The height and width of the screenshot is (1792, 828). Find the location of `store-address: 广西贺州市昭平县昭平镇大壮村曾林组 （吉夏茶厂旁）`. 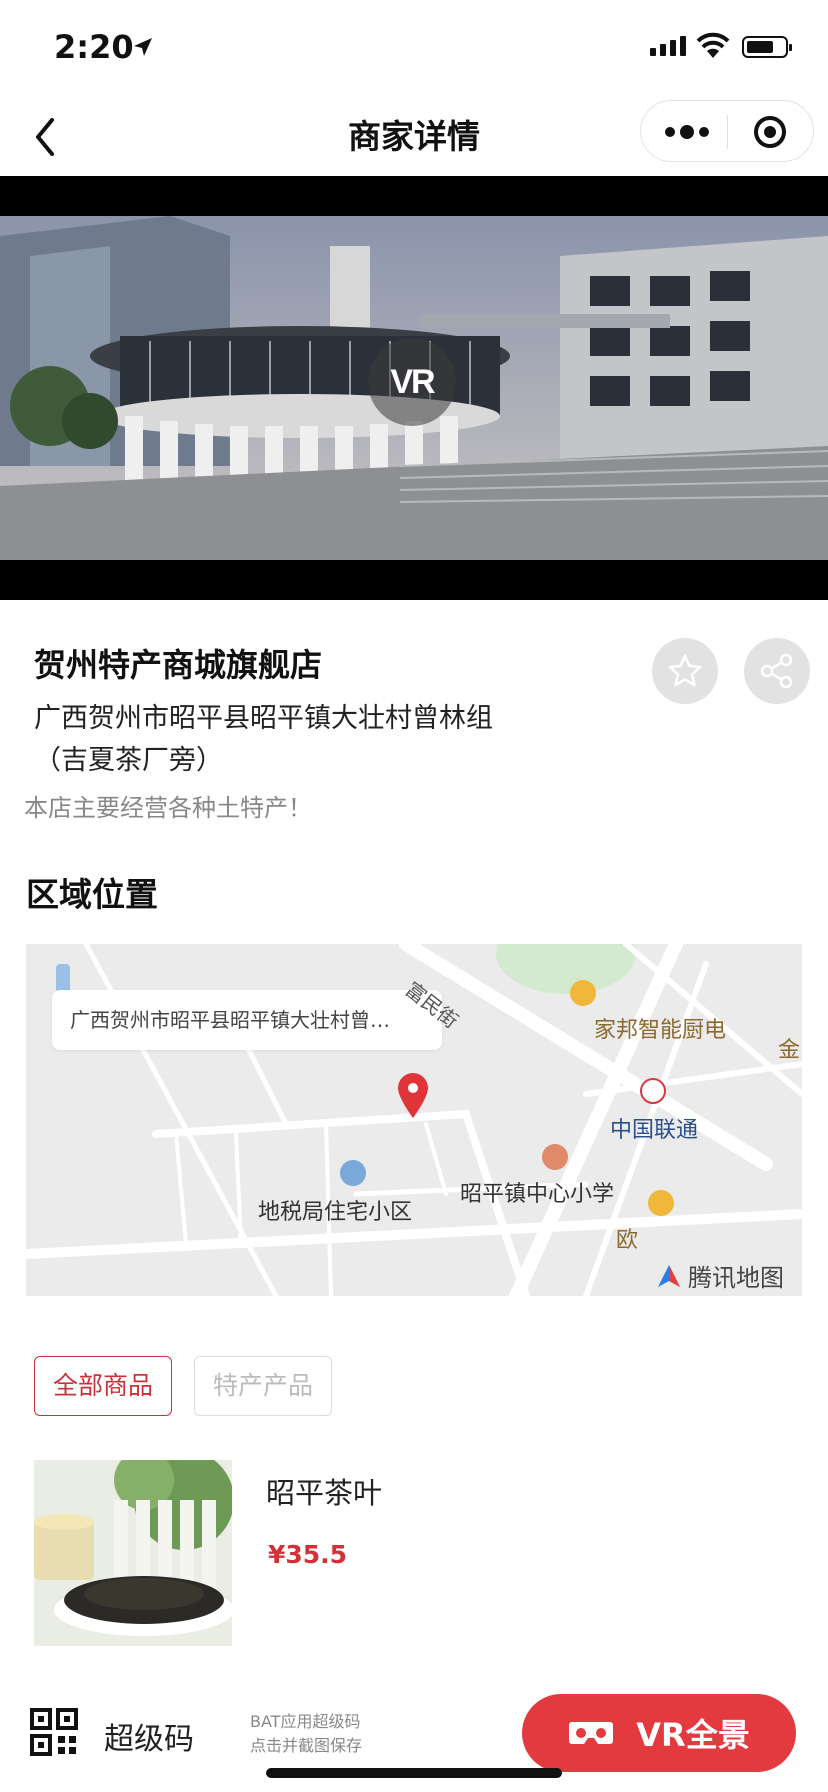

store-address: 广西贺州市昭平县昭平镇大壮村曾林组 （吉夏茶厂旁） is located at coordinates (284, 740).